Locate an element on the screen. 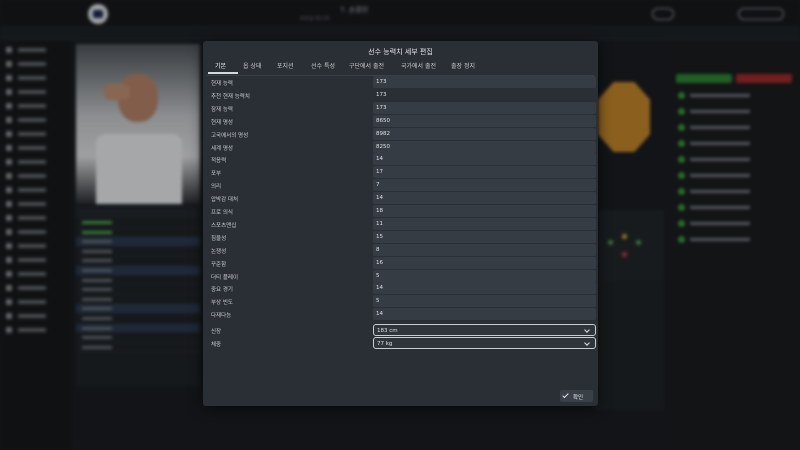 This screenshot has width=800, height=450. attribute-value: 77 kg is located at coordinates (385, 344).